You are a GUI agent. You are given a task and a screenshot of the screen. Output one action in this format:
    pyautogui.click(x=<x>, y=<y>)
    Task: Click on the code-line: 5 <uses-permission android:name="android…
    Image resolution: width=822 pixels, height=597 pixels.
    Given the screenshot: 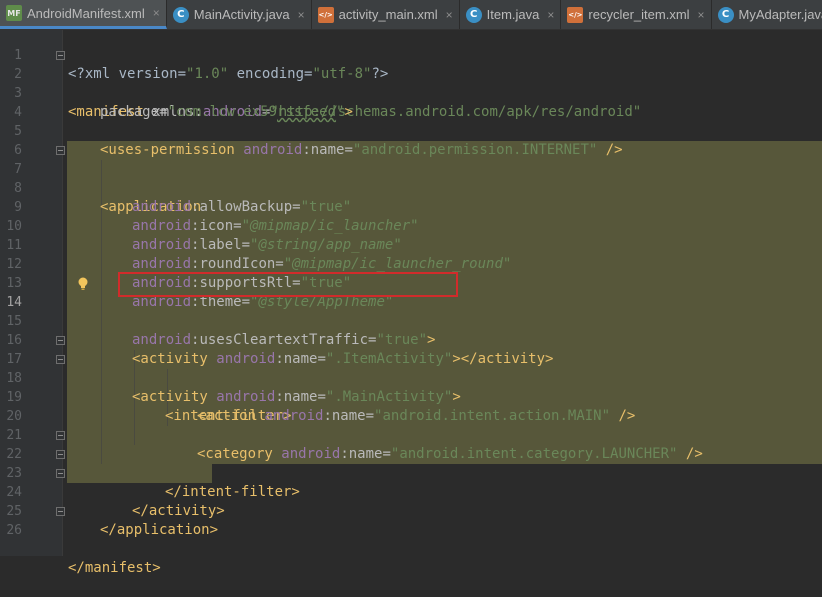 What is the action you would take?
    pyautogui.click(x=411, y=130)
    